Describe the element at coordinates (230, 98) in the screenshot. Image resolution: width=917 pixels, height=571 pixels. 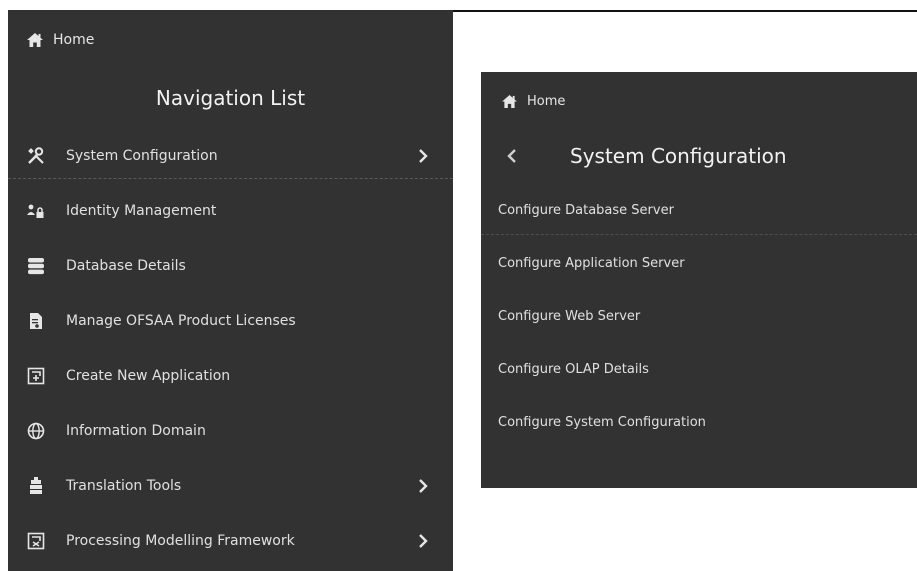
I see `navigation-list-title: Navigation List` at that location.